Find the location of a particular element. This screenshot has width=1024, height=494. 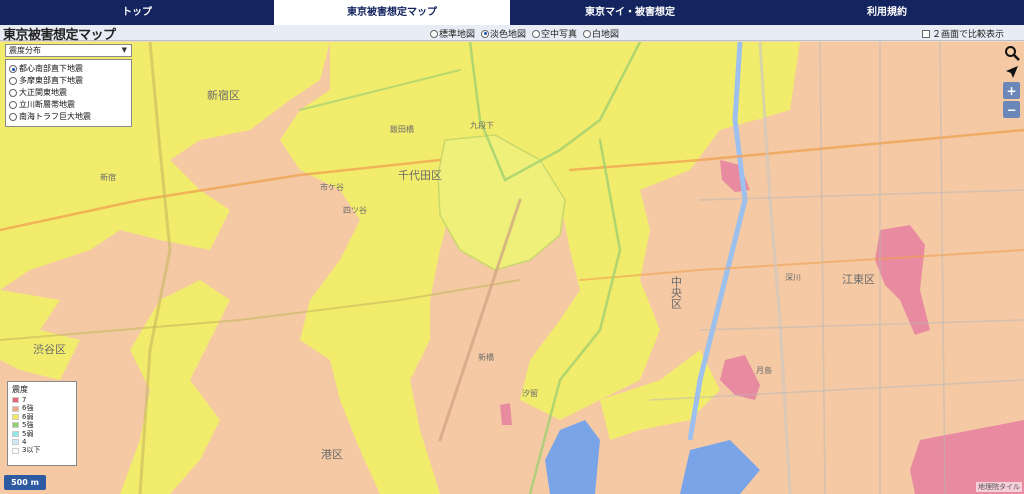

legend-item: 3以下 is located at coordinates (42, 450).